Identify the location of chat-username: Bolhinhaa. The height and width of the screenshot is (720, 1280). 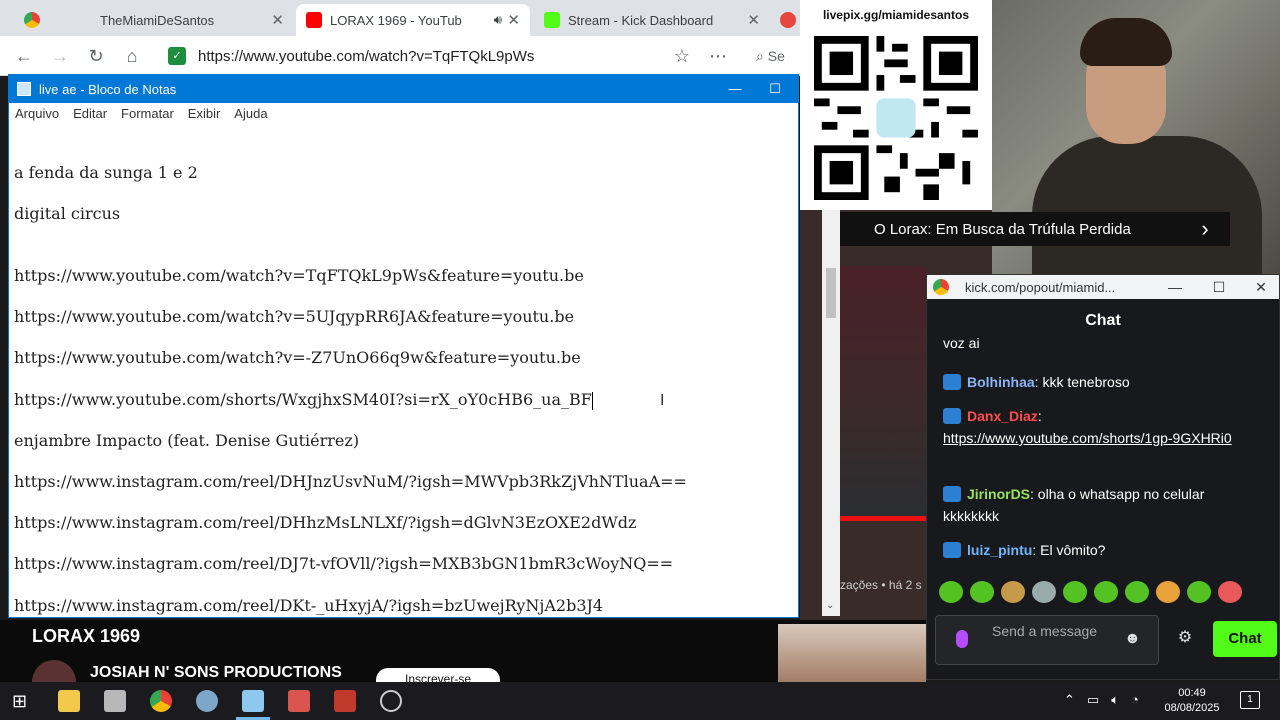
(1001, 382).